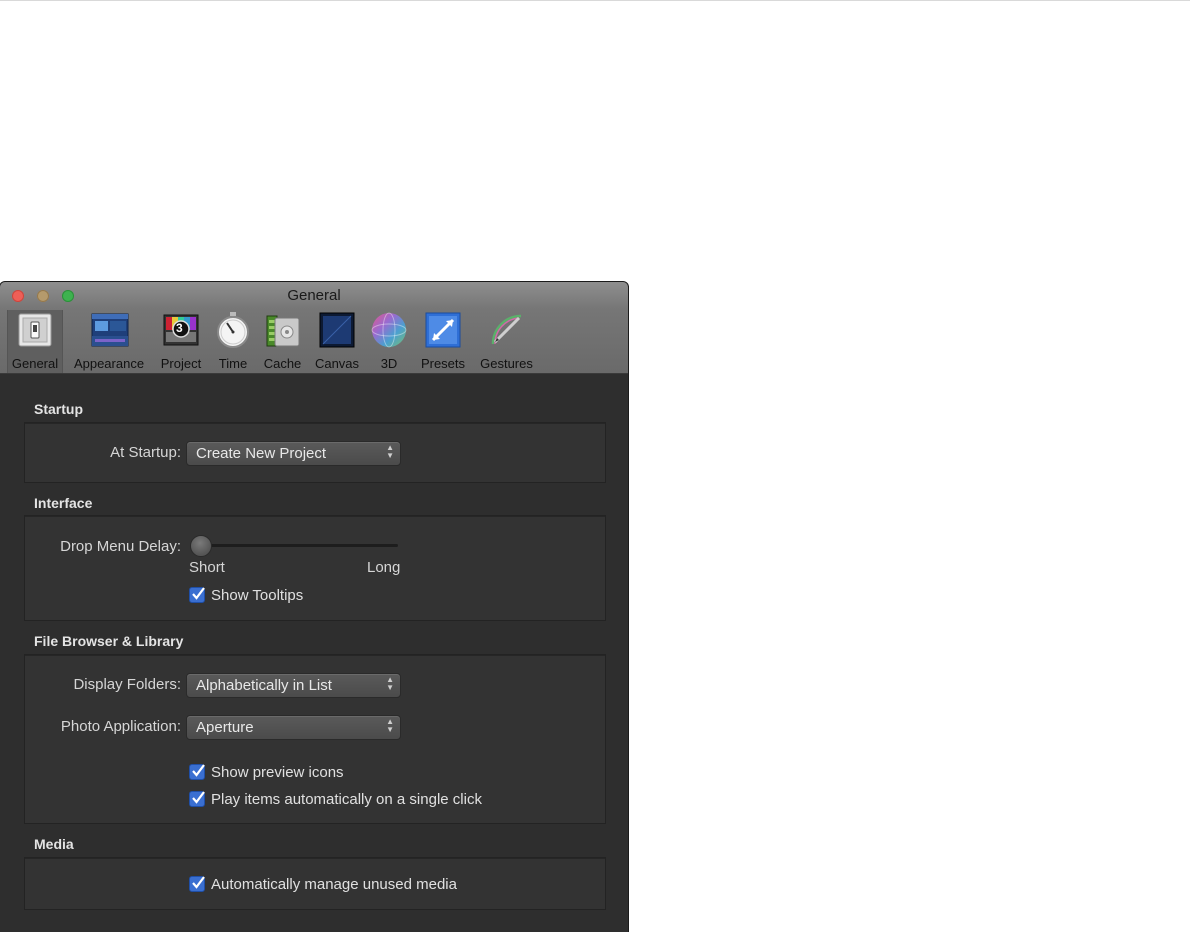  What do you see at coordinates (58, 409) in the screenshot?
I see `section-title-startup: Startup` at bounding box center [58, 409].